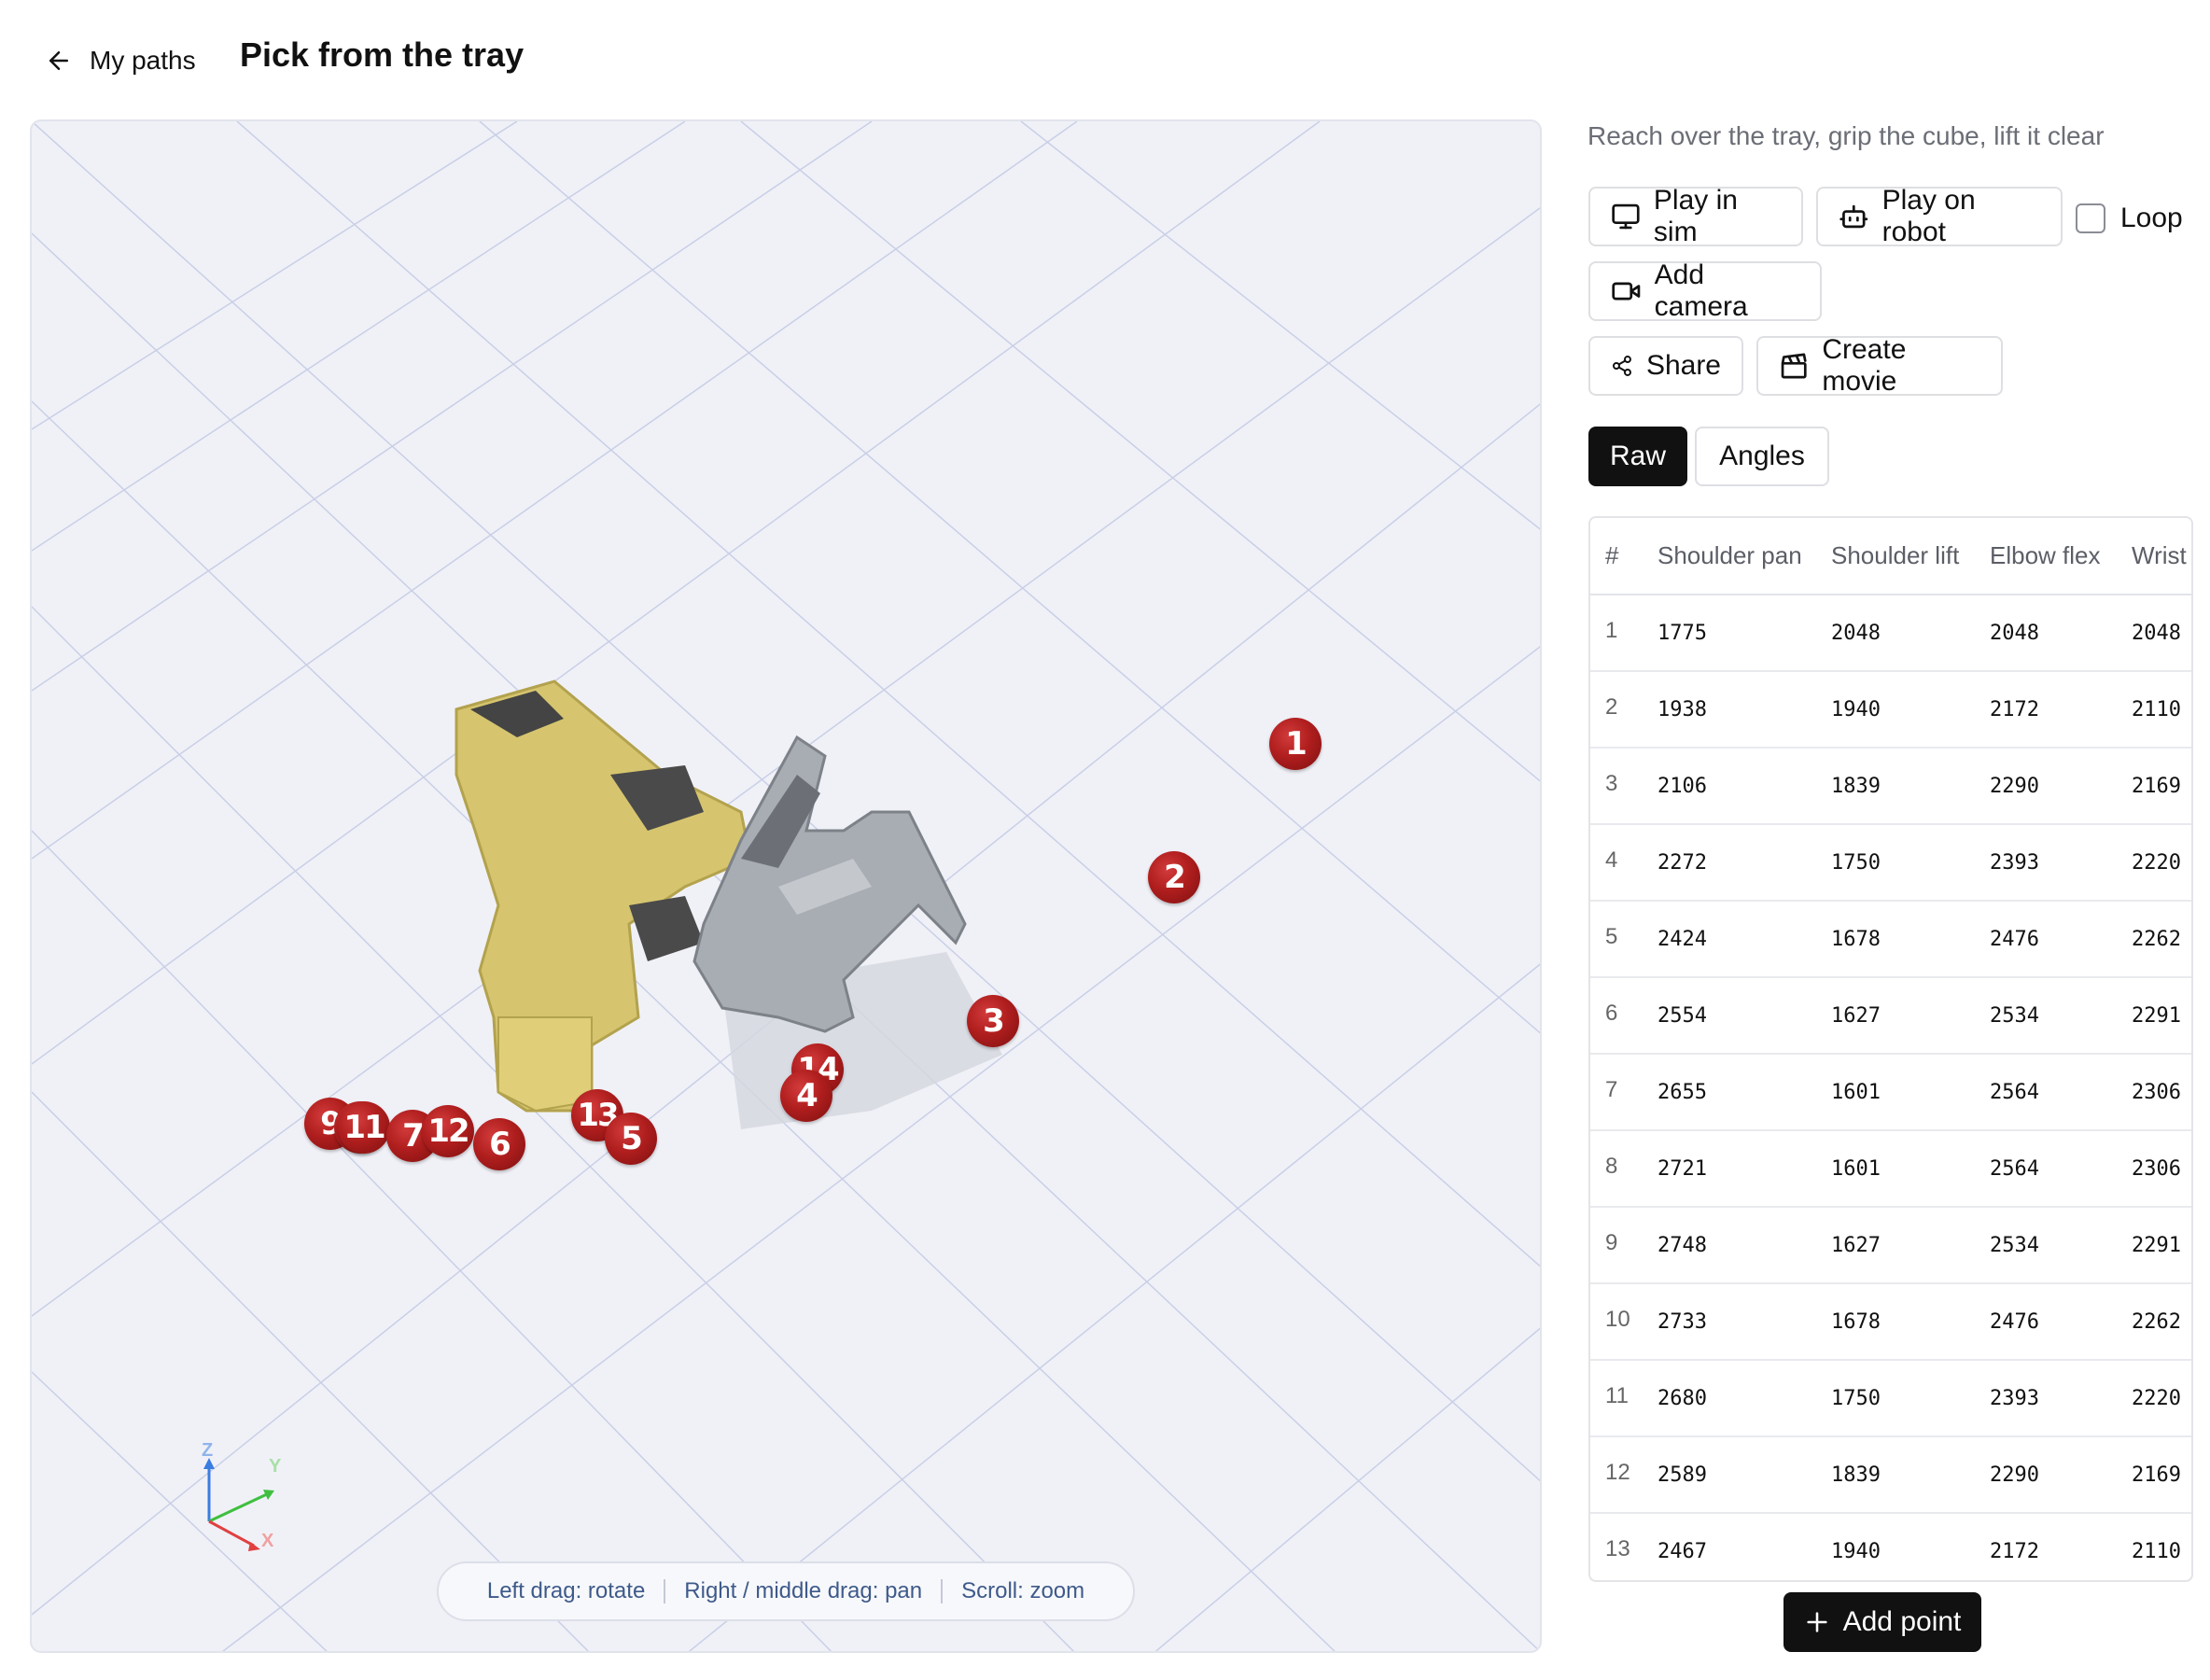 This screenshot has width=2210, height=1680. Describe the element at coordinates (2161, 556) in the screenshot. I see `col-header-wrist: Wrist` at that location.